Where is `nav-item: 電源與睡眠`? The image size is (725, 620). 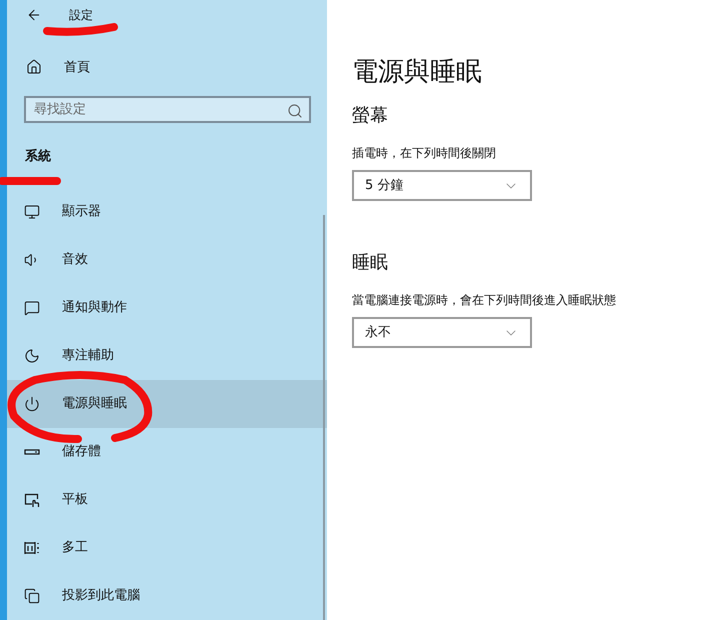 nav-item: 電源與睡眠 is located at coordinates (167, 404).